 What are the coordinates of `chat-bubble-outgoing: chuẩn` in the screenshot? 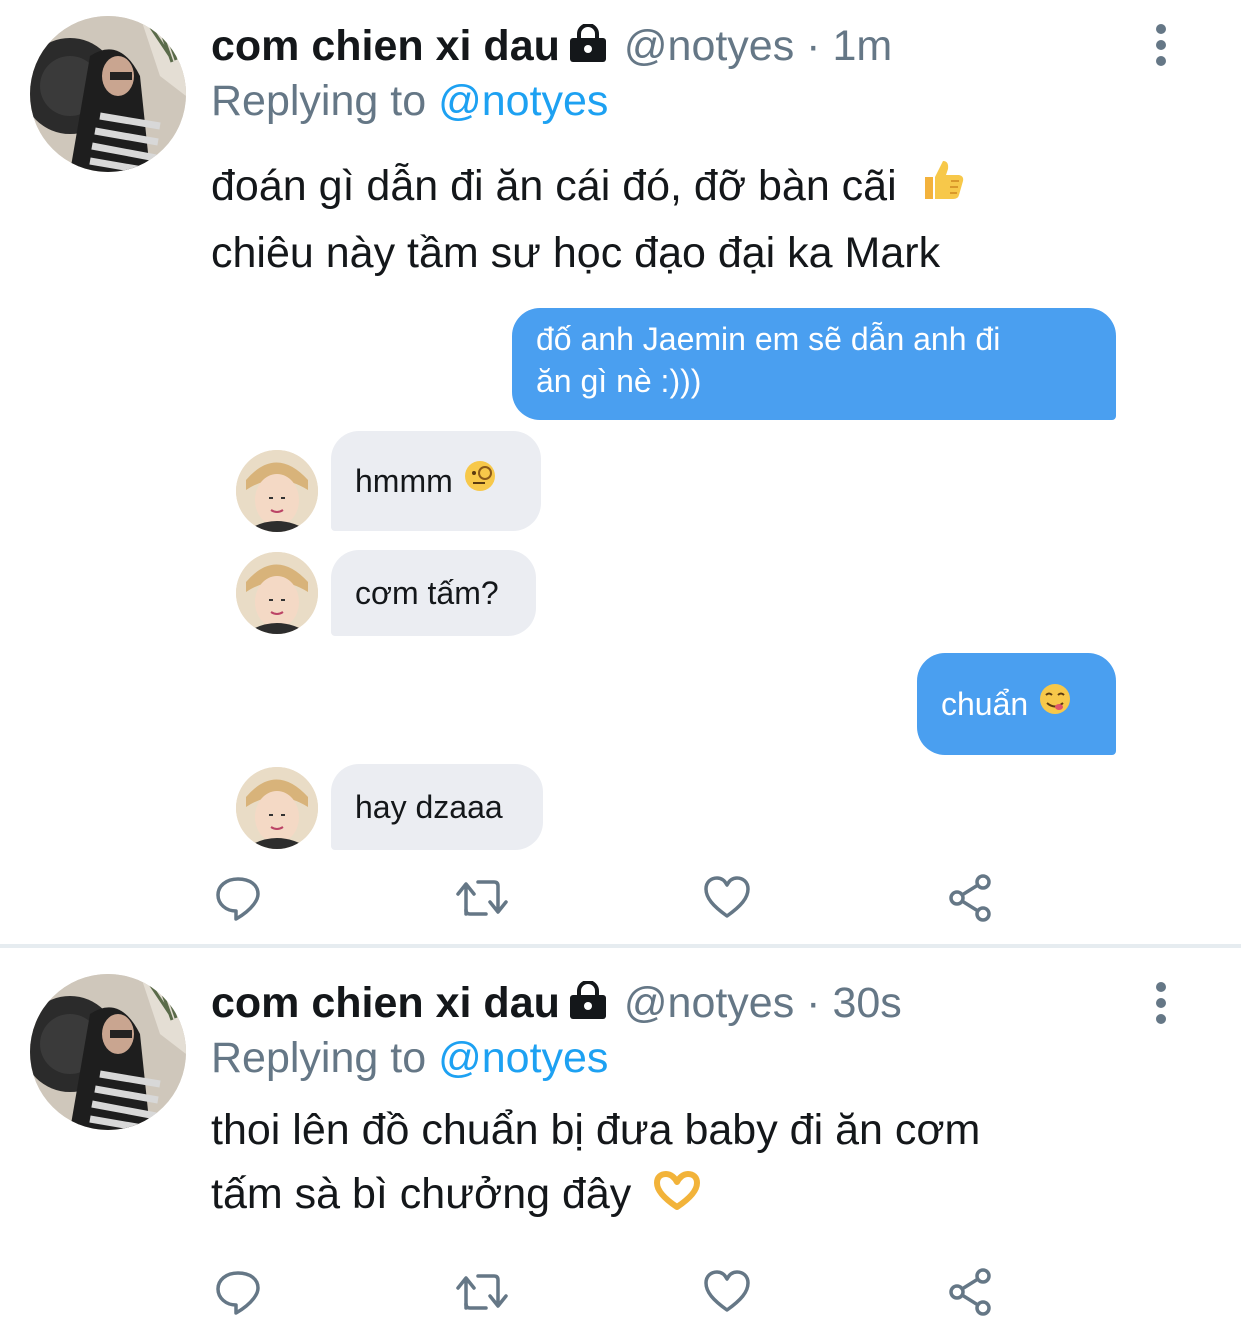 It's located at (1016, 704).